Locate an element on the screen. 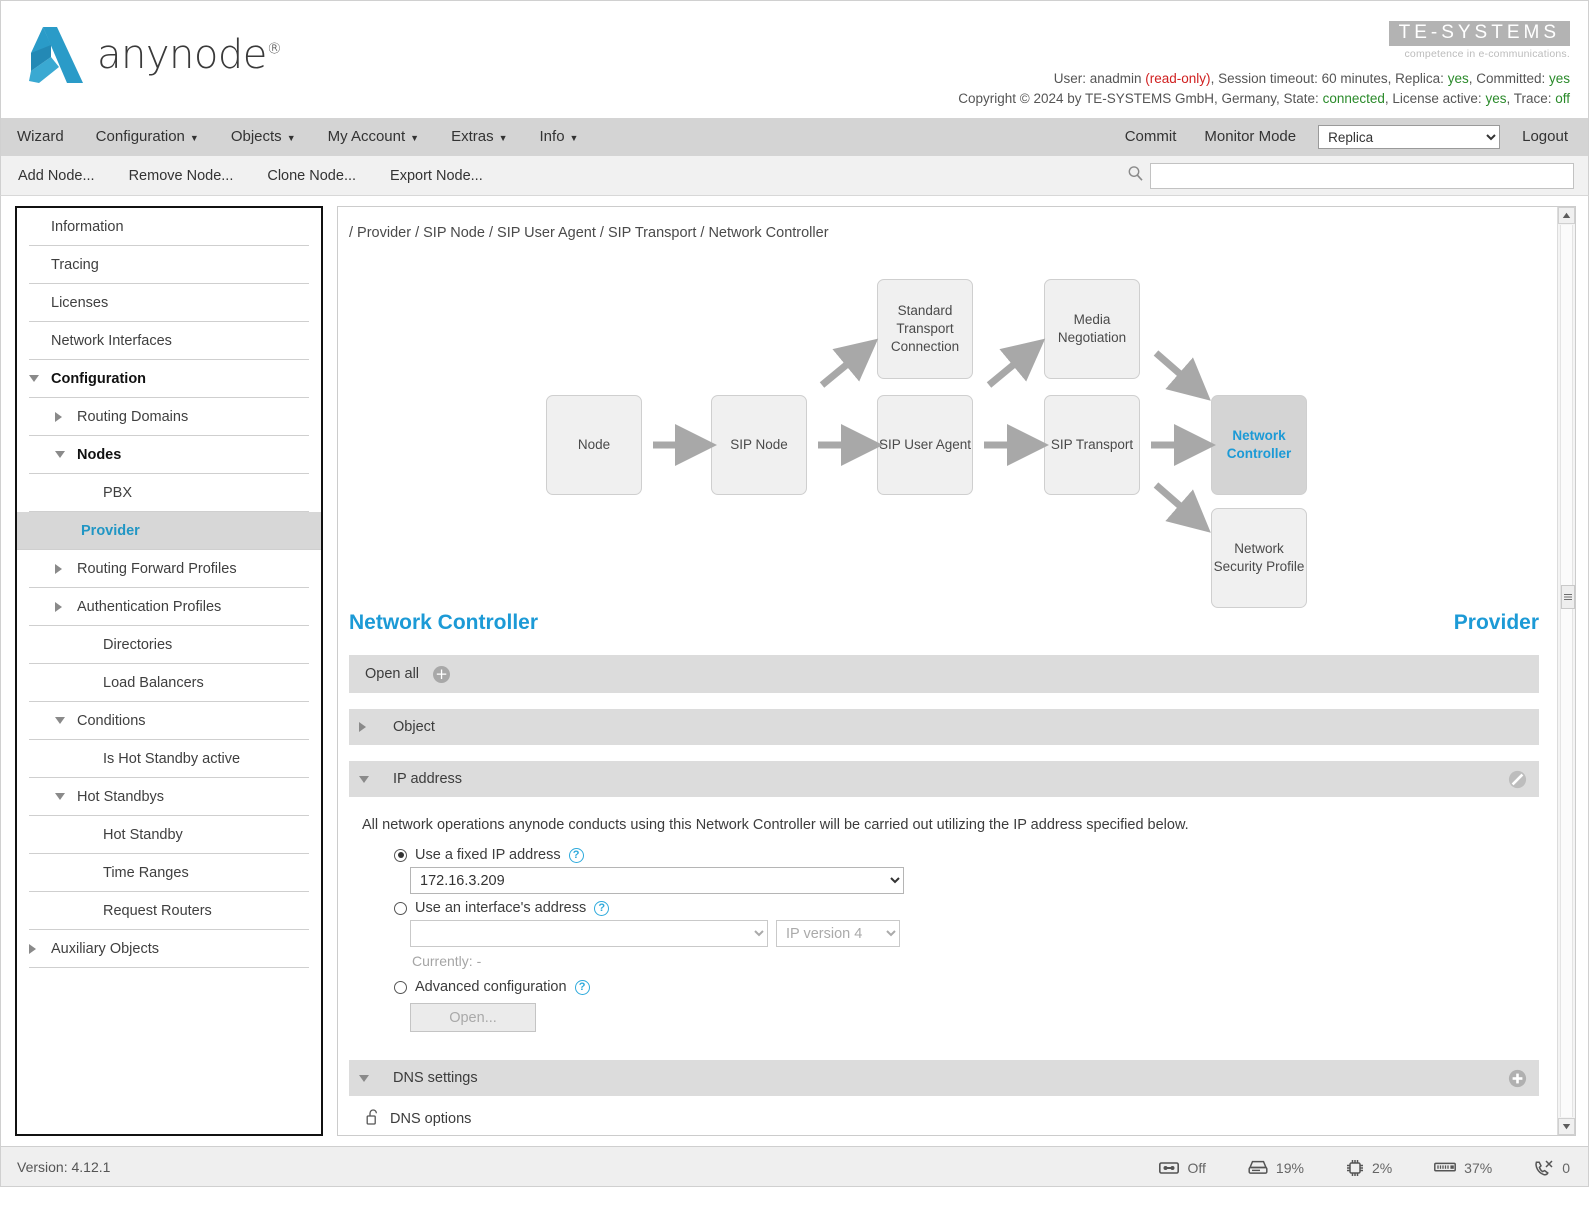 This screenshot has width=1589, height=1210. main-vertical-scrollbar is located at coordinates (1566, 671).